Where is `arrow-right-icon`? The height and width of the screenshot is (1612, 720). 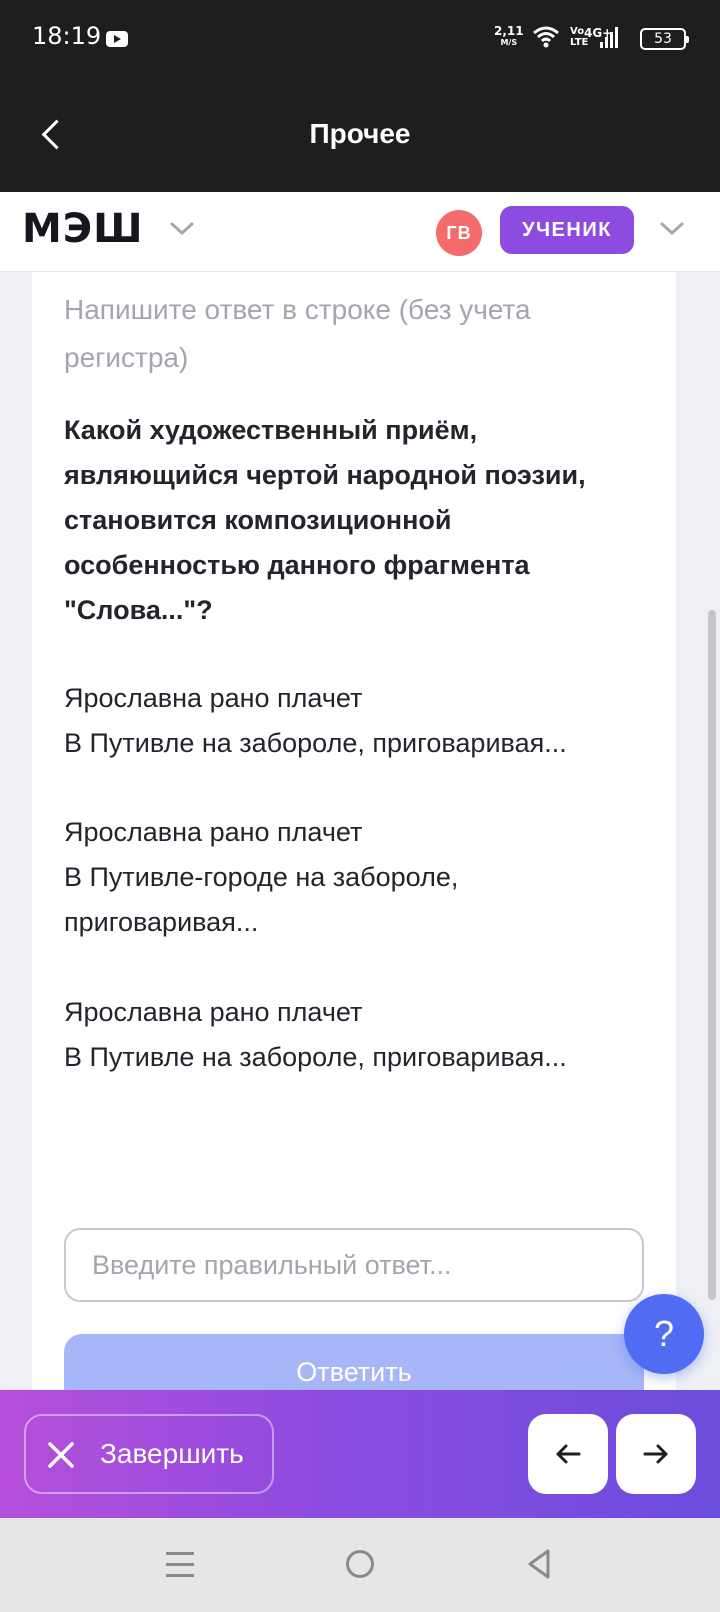
arrow-right-icon is located at coordinates (655, 1454).